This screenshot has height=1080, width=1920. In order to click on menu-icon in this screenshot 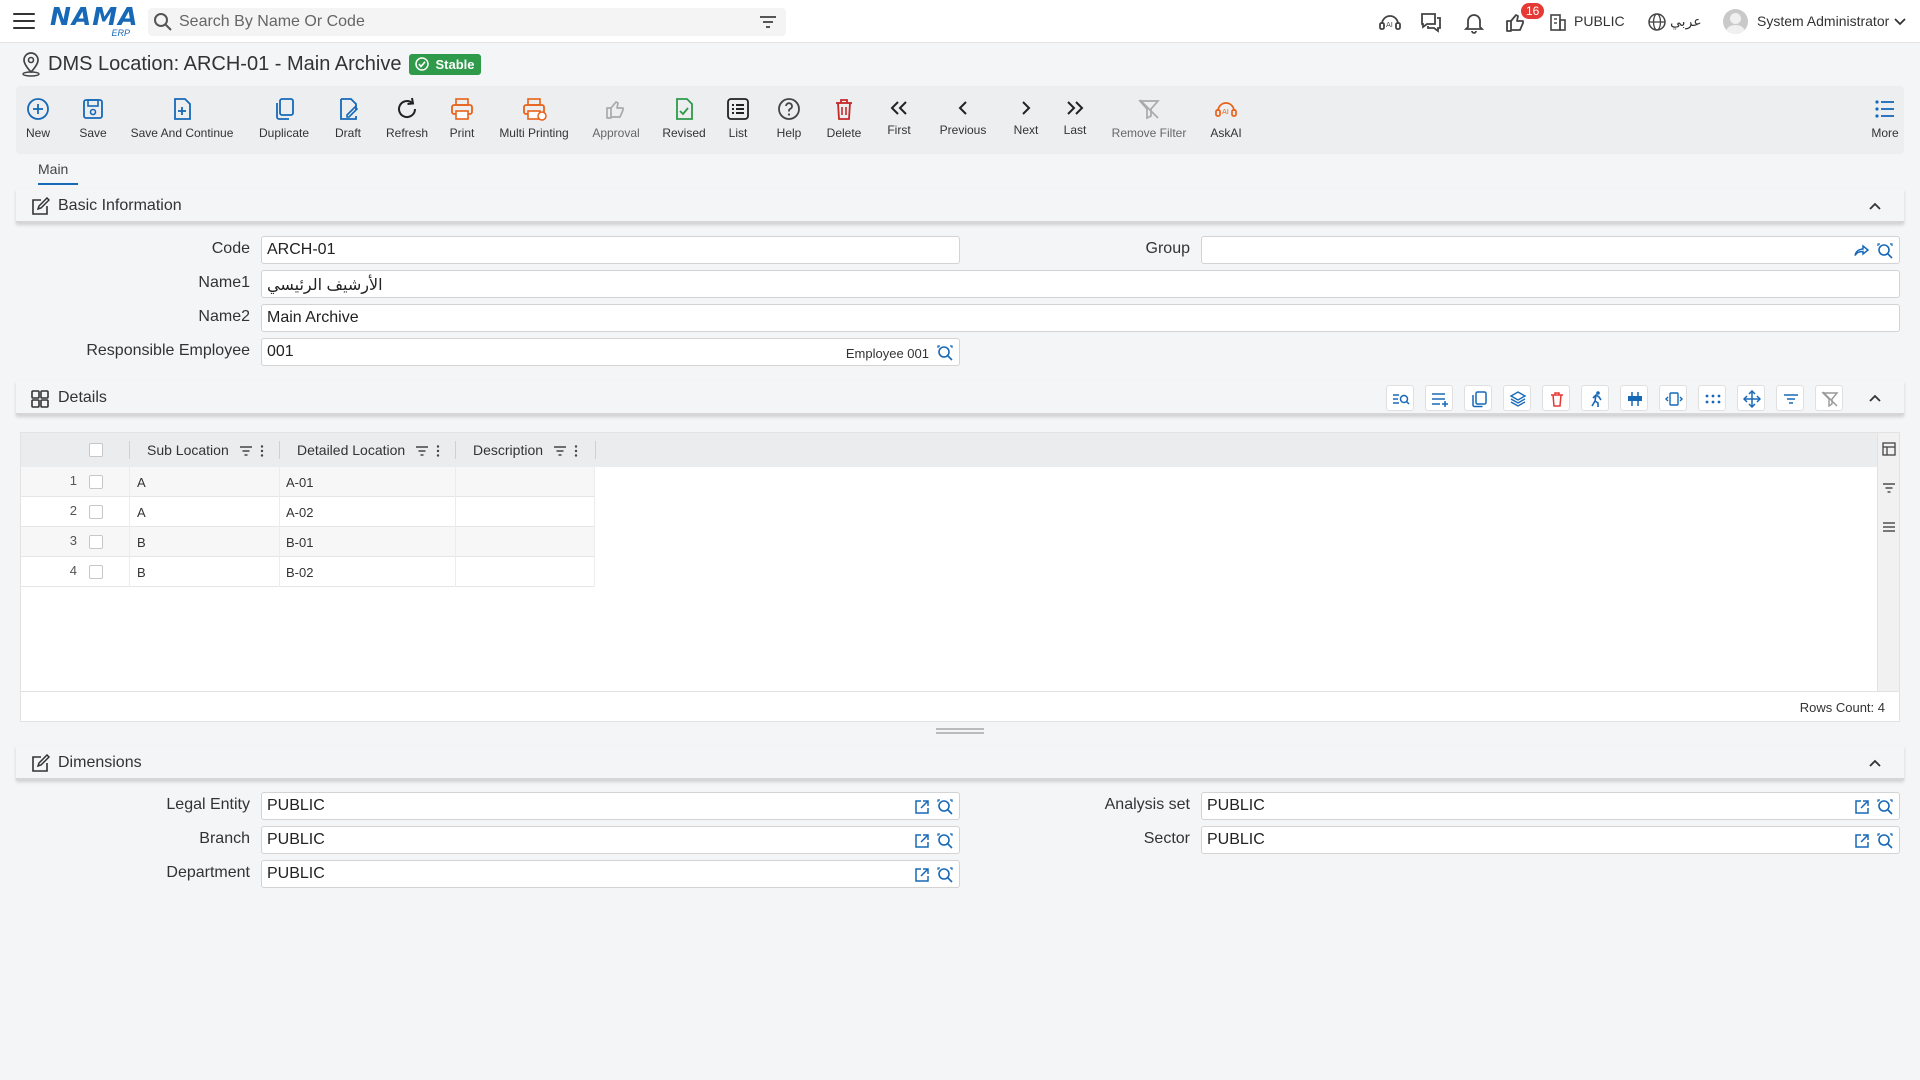, I will do `click(24, 22)`.